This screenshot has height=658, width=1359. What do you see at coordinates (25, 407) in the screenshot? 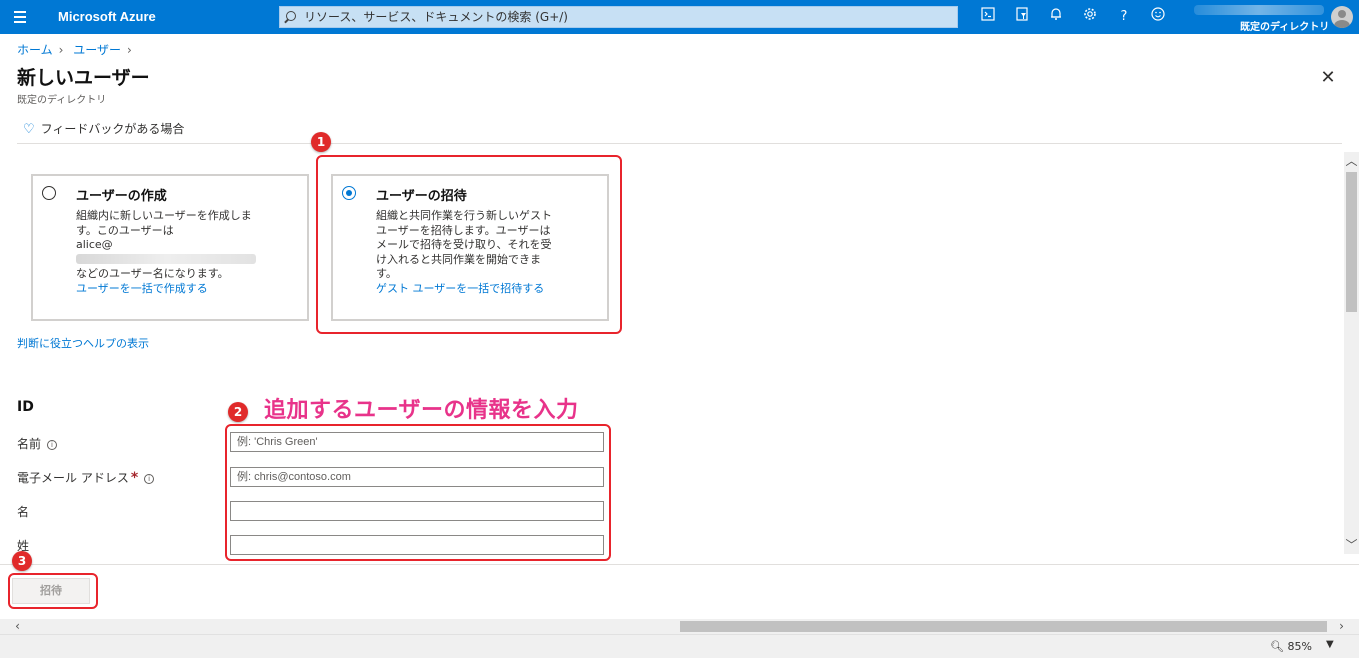
I see `section-heading-id: ID` at bounding box center [25, 407].